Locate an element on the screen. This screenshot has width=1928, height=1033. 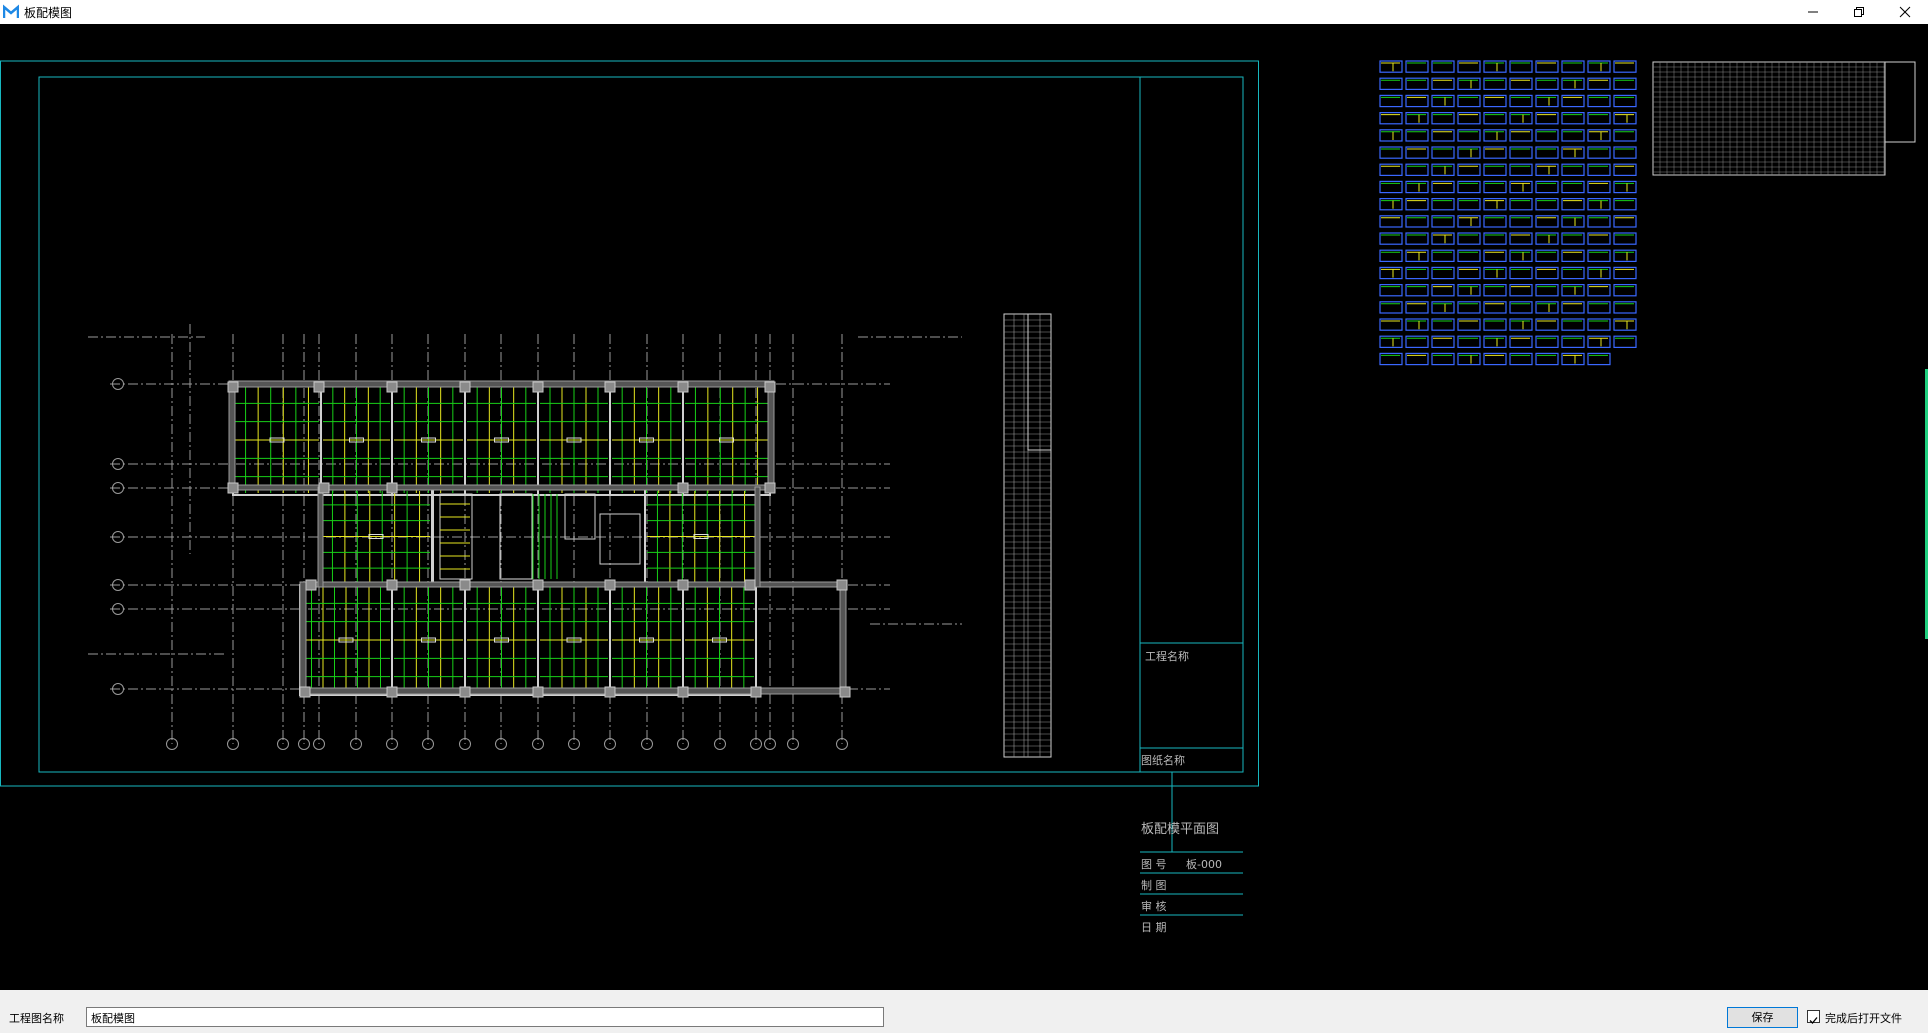
restore-button is located at coordinates (1859, 12).